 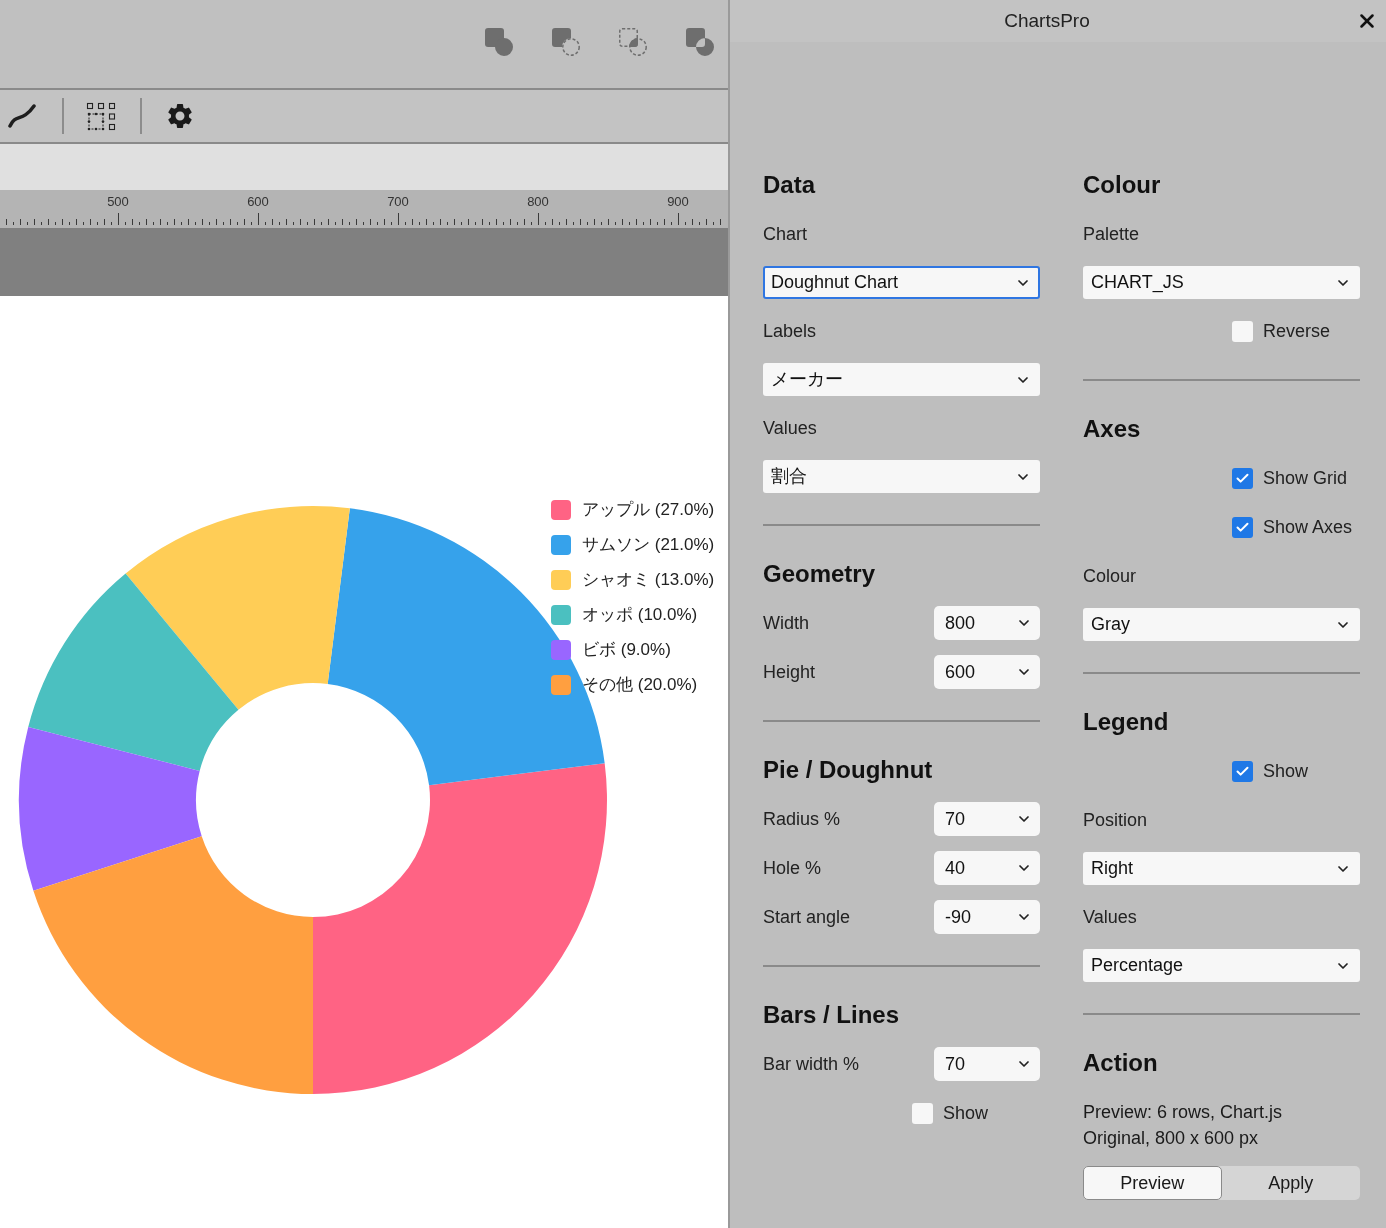 I want to click on curve-icon, so click(x=22, y=116).